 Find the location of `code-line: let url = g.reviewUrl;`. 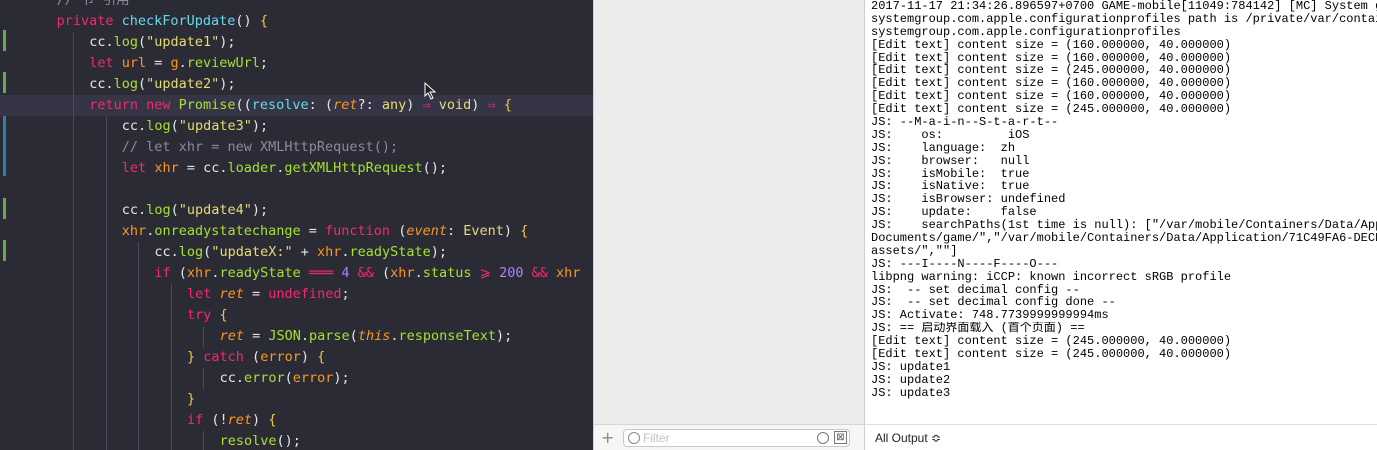

code-line: let url = g.reviewUrl; is located at coordinates (296, 63).